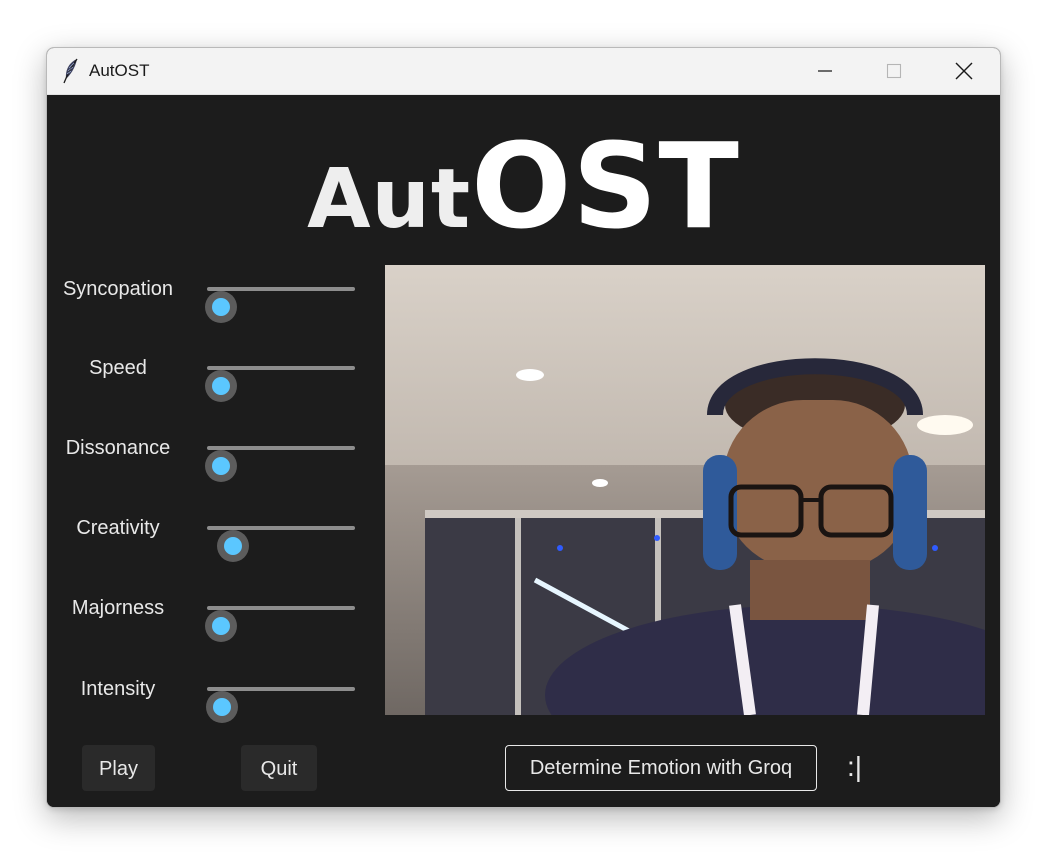 The width and height of the screenshot is (1062, 859). I want to click on maximize-icon, so click(894, 71).